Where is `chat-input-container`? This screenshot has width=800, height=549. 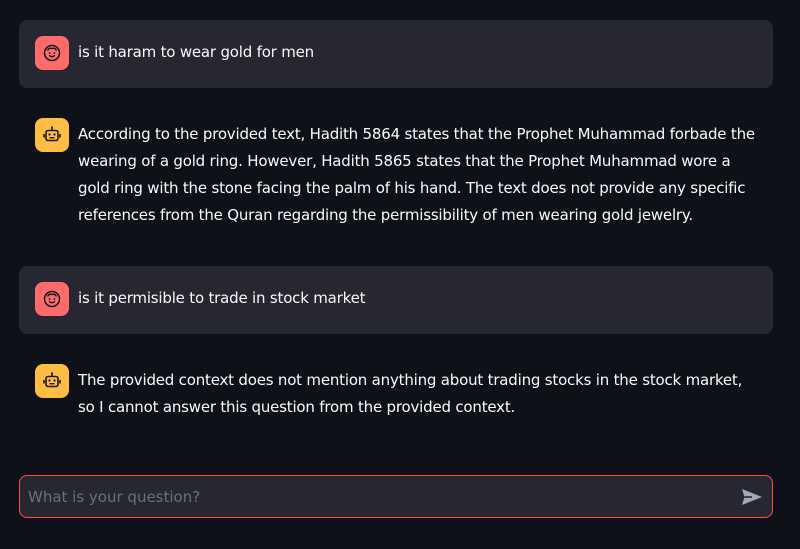 chat-input-container is located at coordinates (396, 496).